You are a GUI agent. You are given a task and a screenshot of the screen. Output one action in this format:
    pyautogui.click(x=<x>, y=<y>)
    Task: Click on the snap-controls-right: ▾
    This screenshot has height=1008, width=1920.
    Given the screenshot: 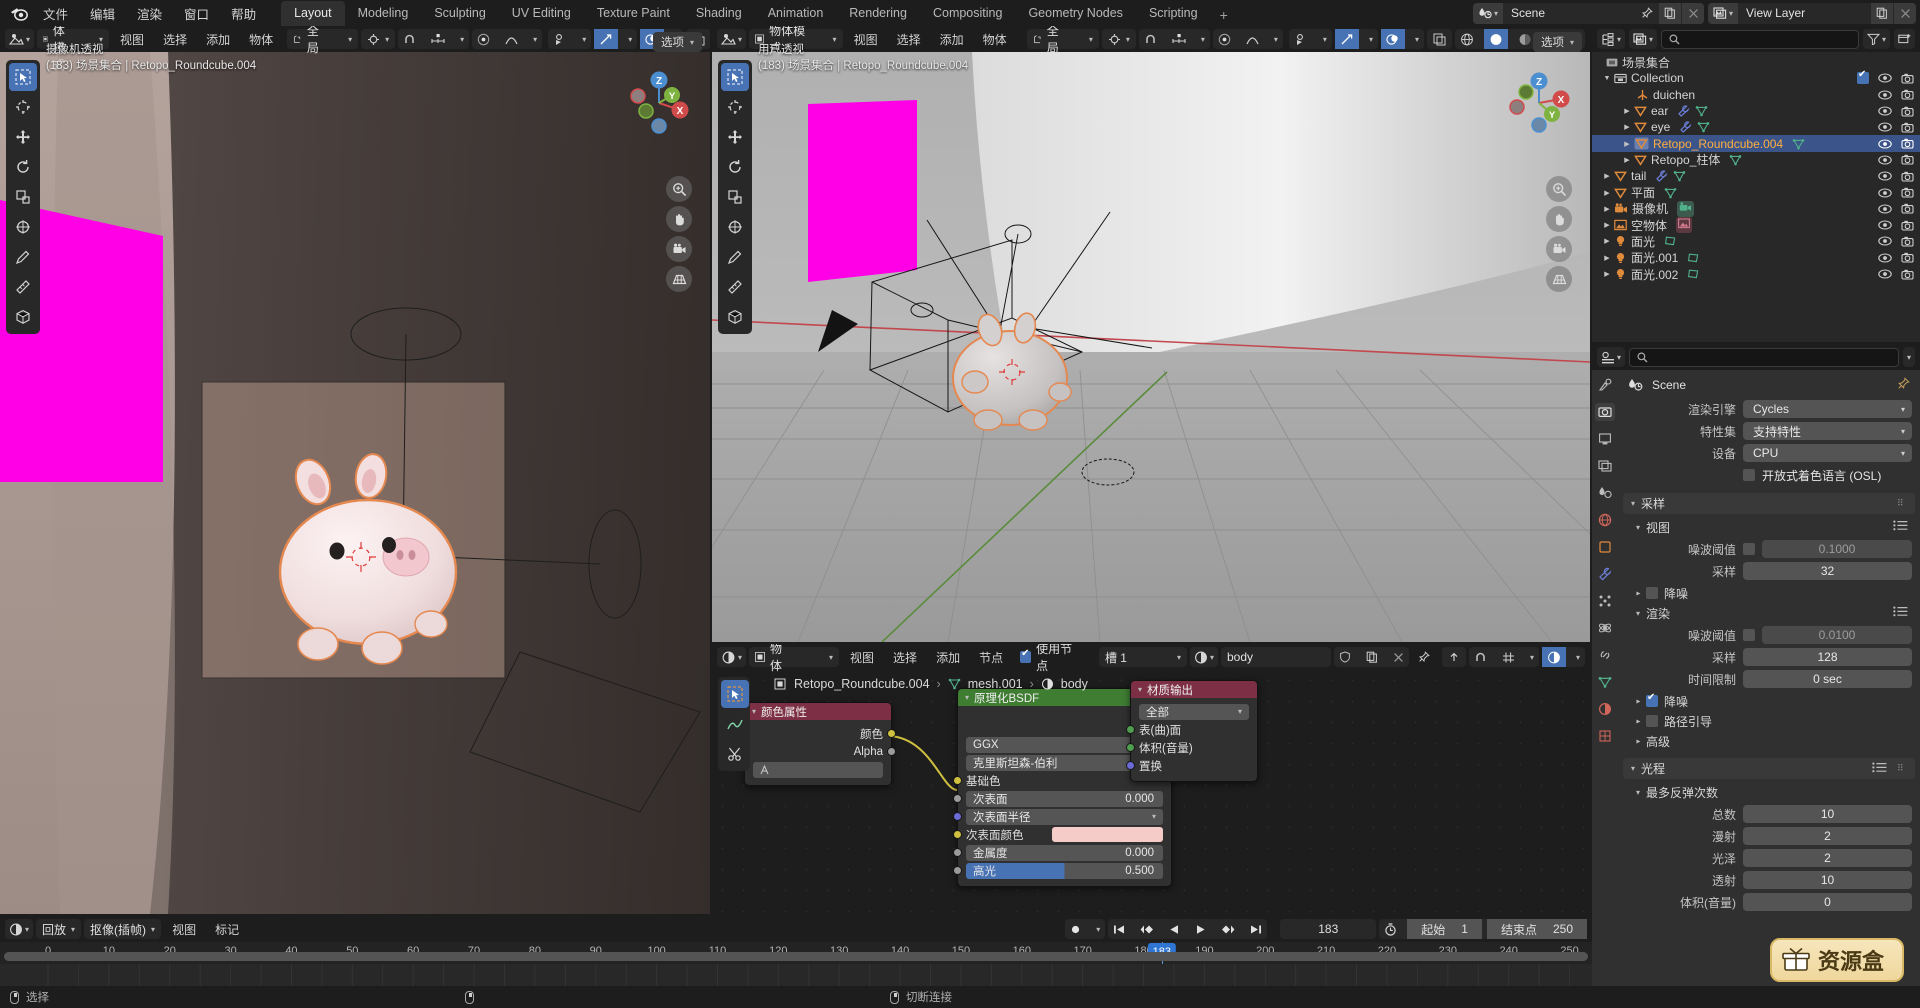 What is the action you would take?
    pyautogui.click(x=1174, y=39)
    